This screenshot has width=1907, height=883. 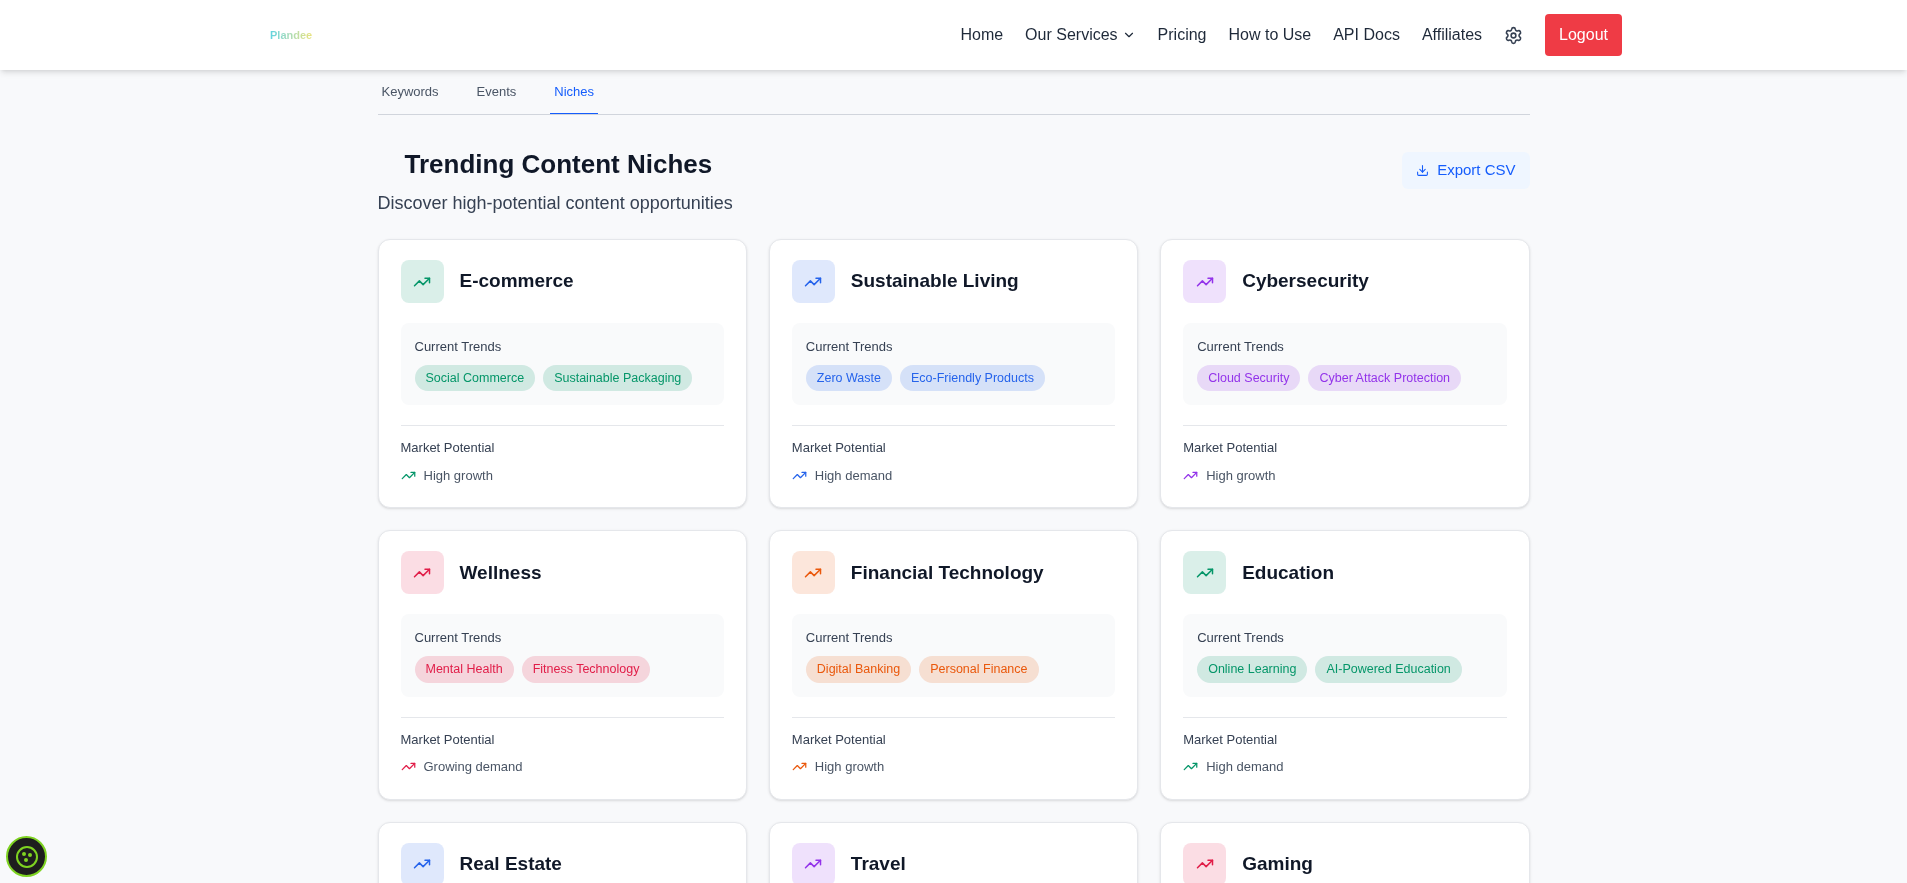 I want to click on potential-value: Growing demand, so click(x=473, y=767).